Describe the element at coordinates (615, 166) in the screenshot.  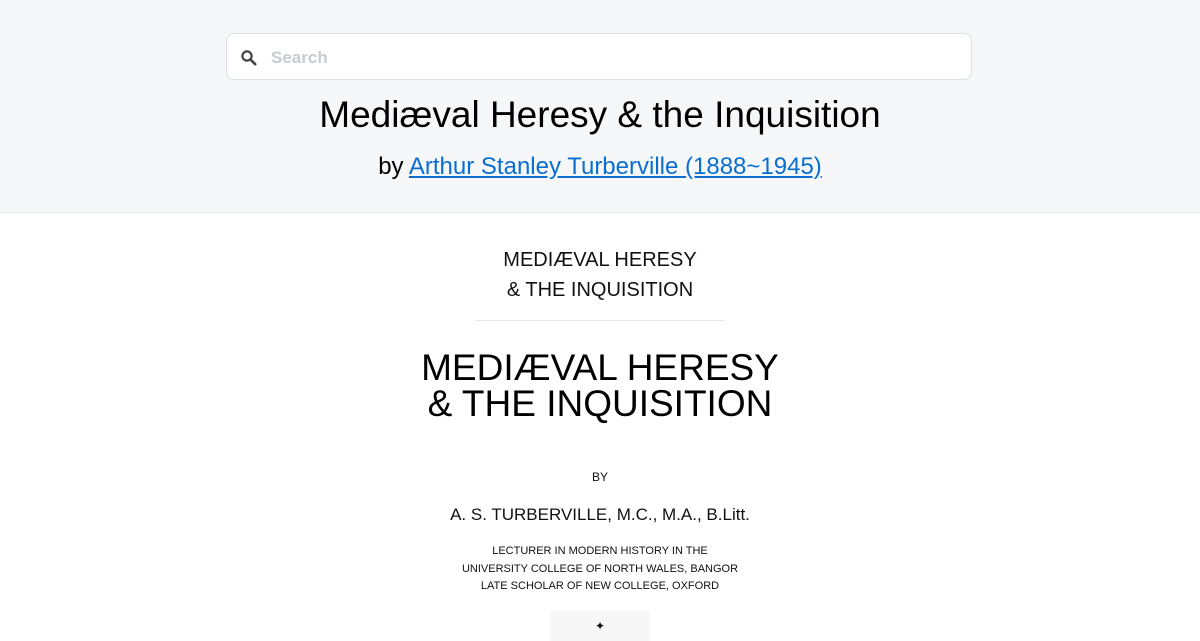
I see `author-link: Arthur Stanley Turberville (1888~1945)` at that location.